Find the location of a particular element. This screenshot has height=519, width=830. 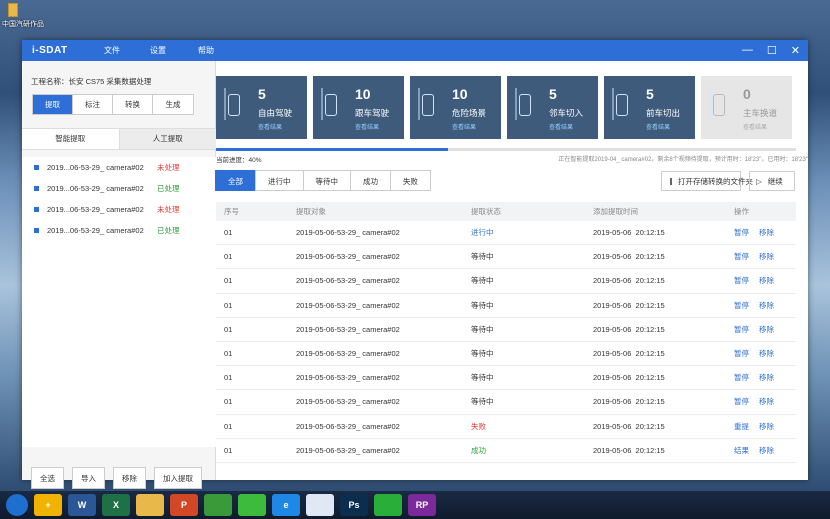

start-icon is located at coordinates (17, 505).